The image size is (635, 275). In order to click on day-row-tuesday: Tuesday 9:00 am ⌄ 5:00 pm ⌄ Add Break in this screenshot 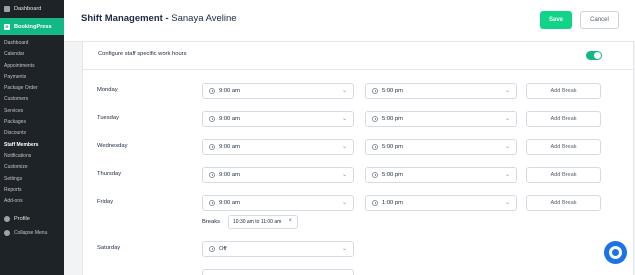, I will do `click(358, 119)`.